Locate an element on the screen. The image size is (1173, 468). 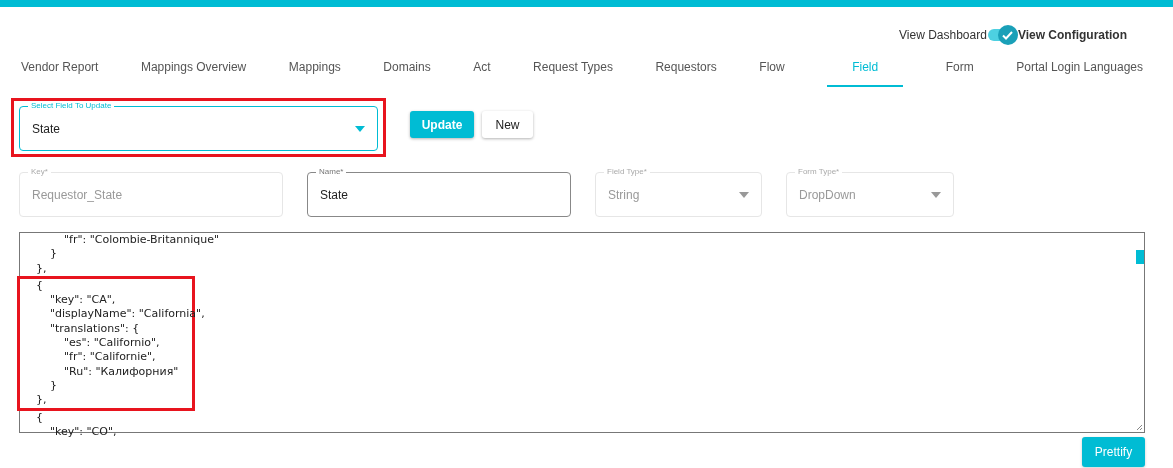
code-line: "key": "CA", is located at coordinates (82, 300).